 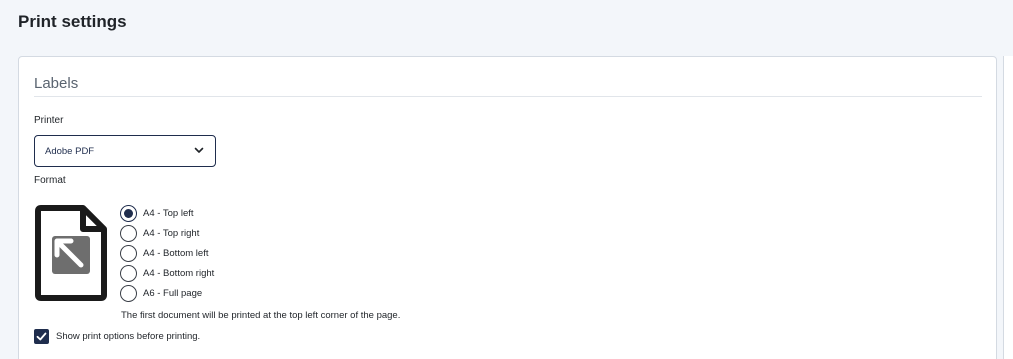 I want to click on page-title: Print settings, so click(x=72, y=21).